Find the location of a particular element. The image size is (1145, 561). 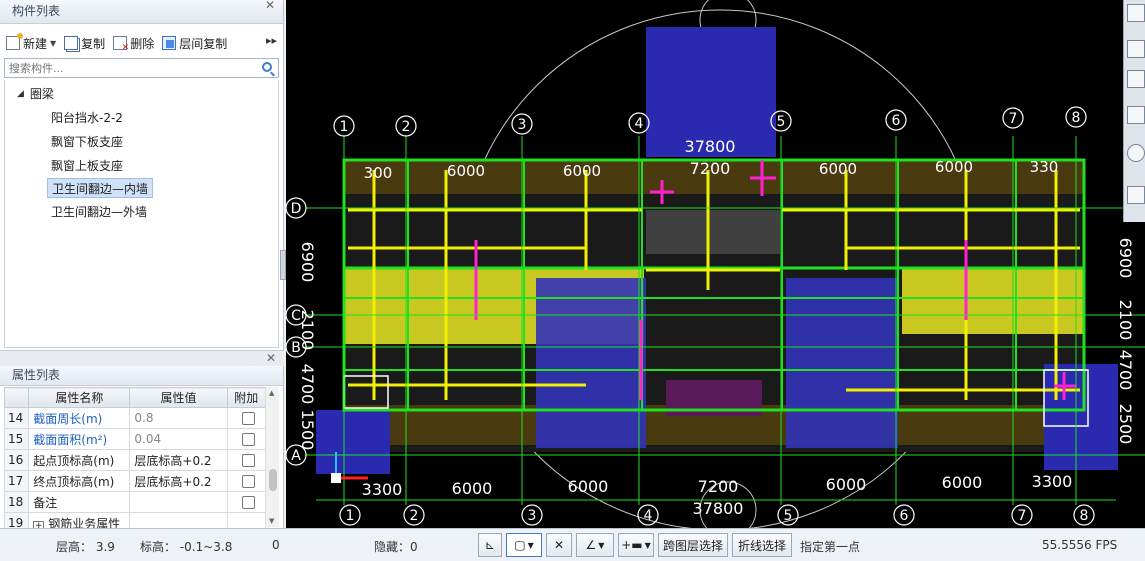

bottom-total-dimension: 37800 is located at coordinates (718, 508).